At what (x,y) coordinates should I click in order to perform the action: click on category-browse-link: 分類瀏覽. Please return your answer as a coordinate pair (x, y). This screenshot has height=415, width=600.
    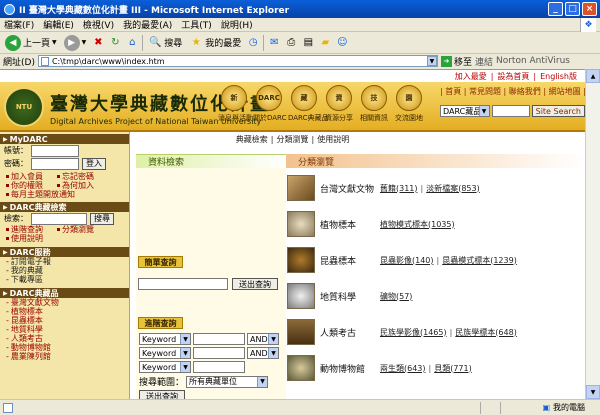
    Looking at the image, I should click on (72, 229).